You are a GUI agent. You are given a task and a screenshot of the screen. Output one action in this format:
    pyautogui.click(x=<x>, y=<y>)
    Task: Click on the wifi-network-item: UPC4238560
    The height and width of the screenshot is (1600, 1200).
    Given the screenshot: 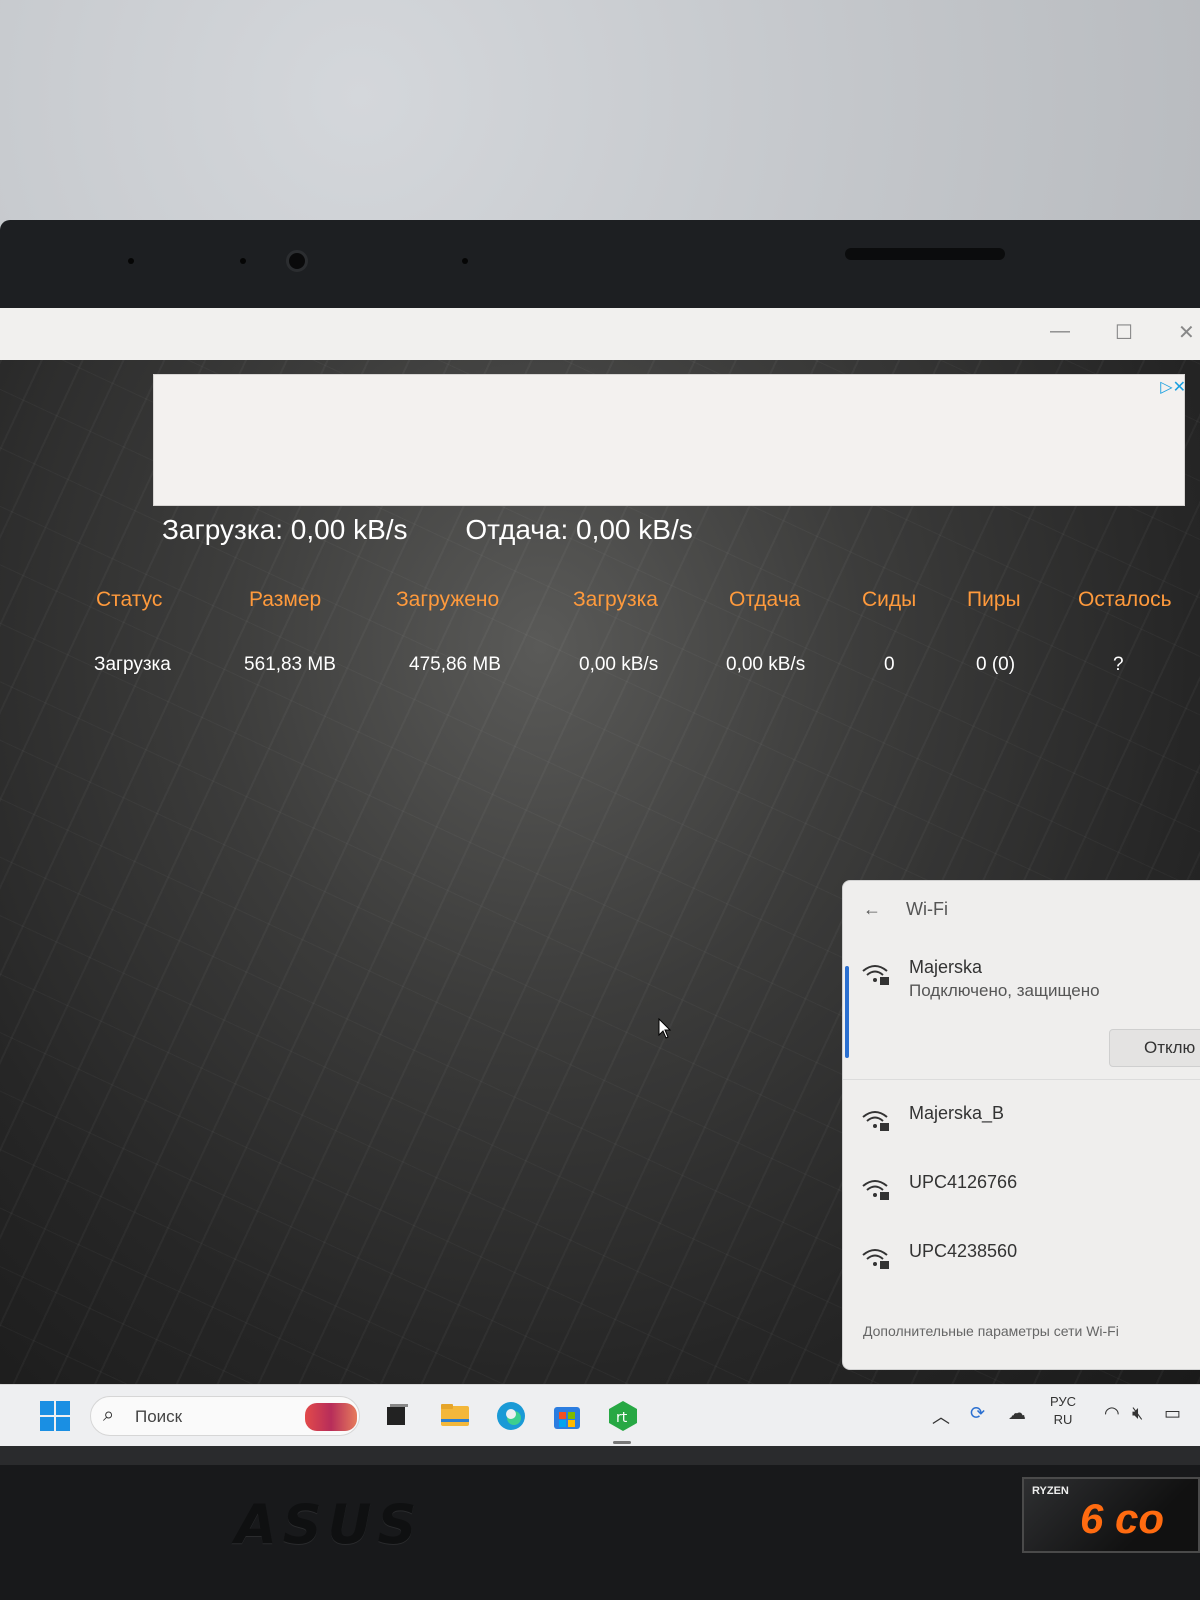 What is the action you would take?
    pyautogui.click(x=1030, y=1266)
    